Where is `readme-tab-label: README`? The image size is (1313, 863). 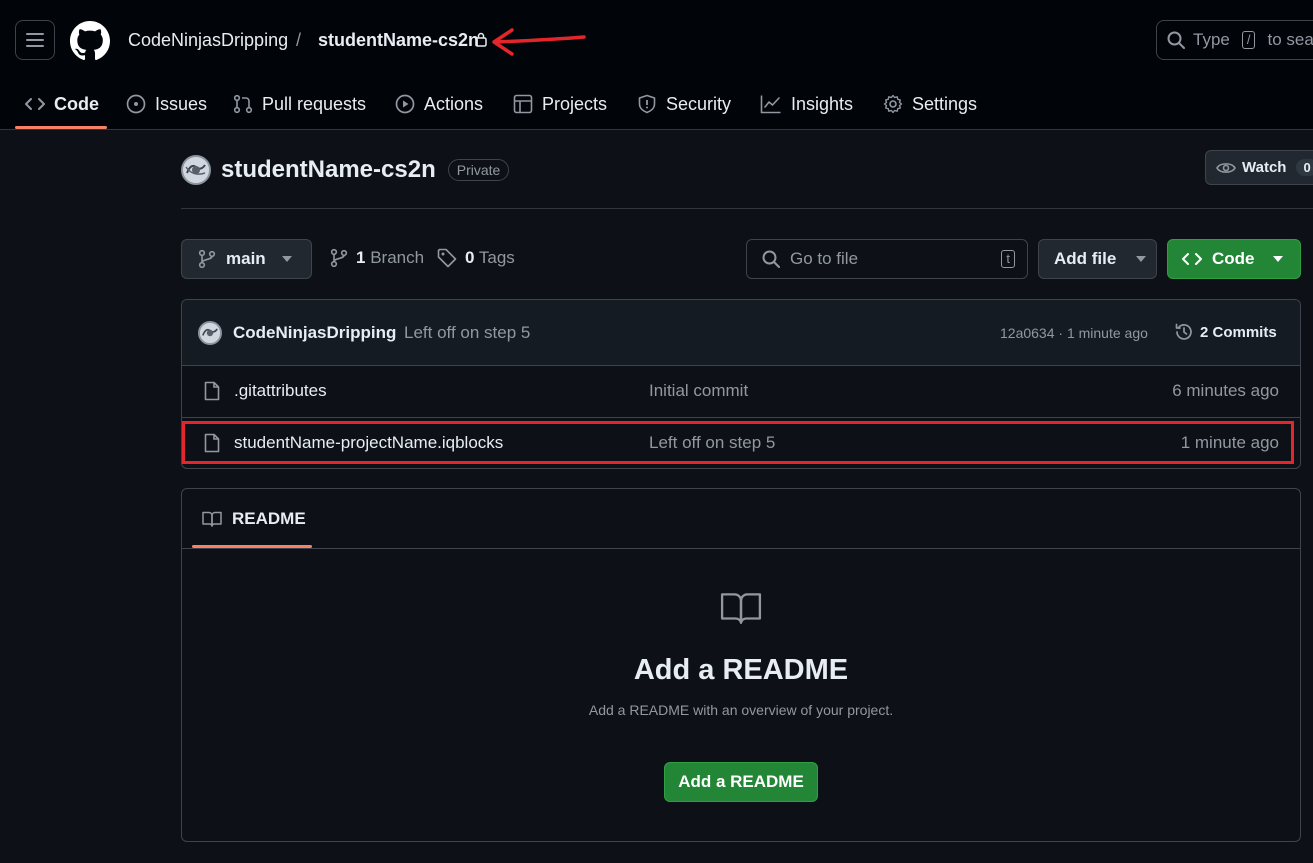
readme-tab-label: README is located at coordinates (269, 518).